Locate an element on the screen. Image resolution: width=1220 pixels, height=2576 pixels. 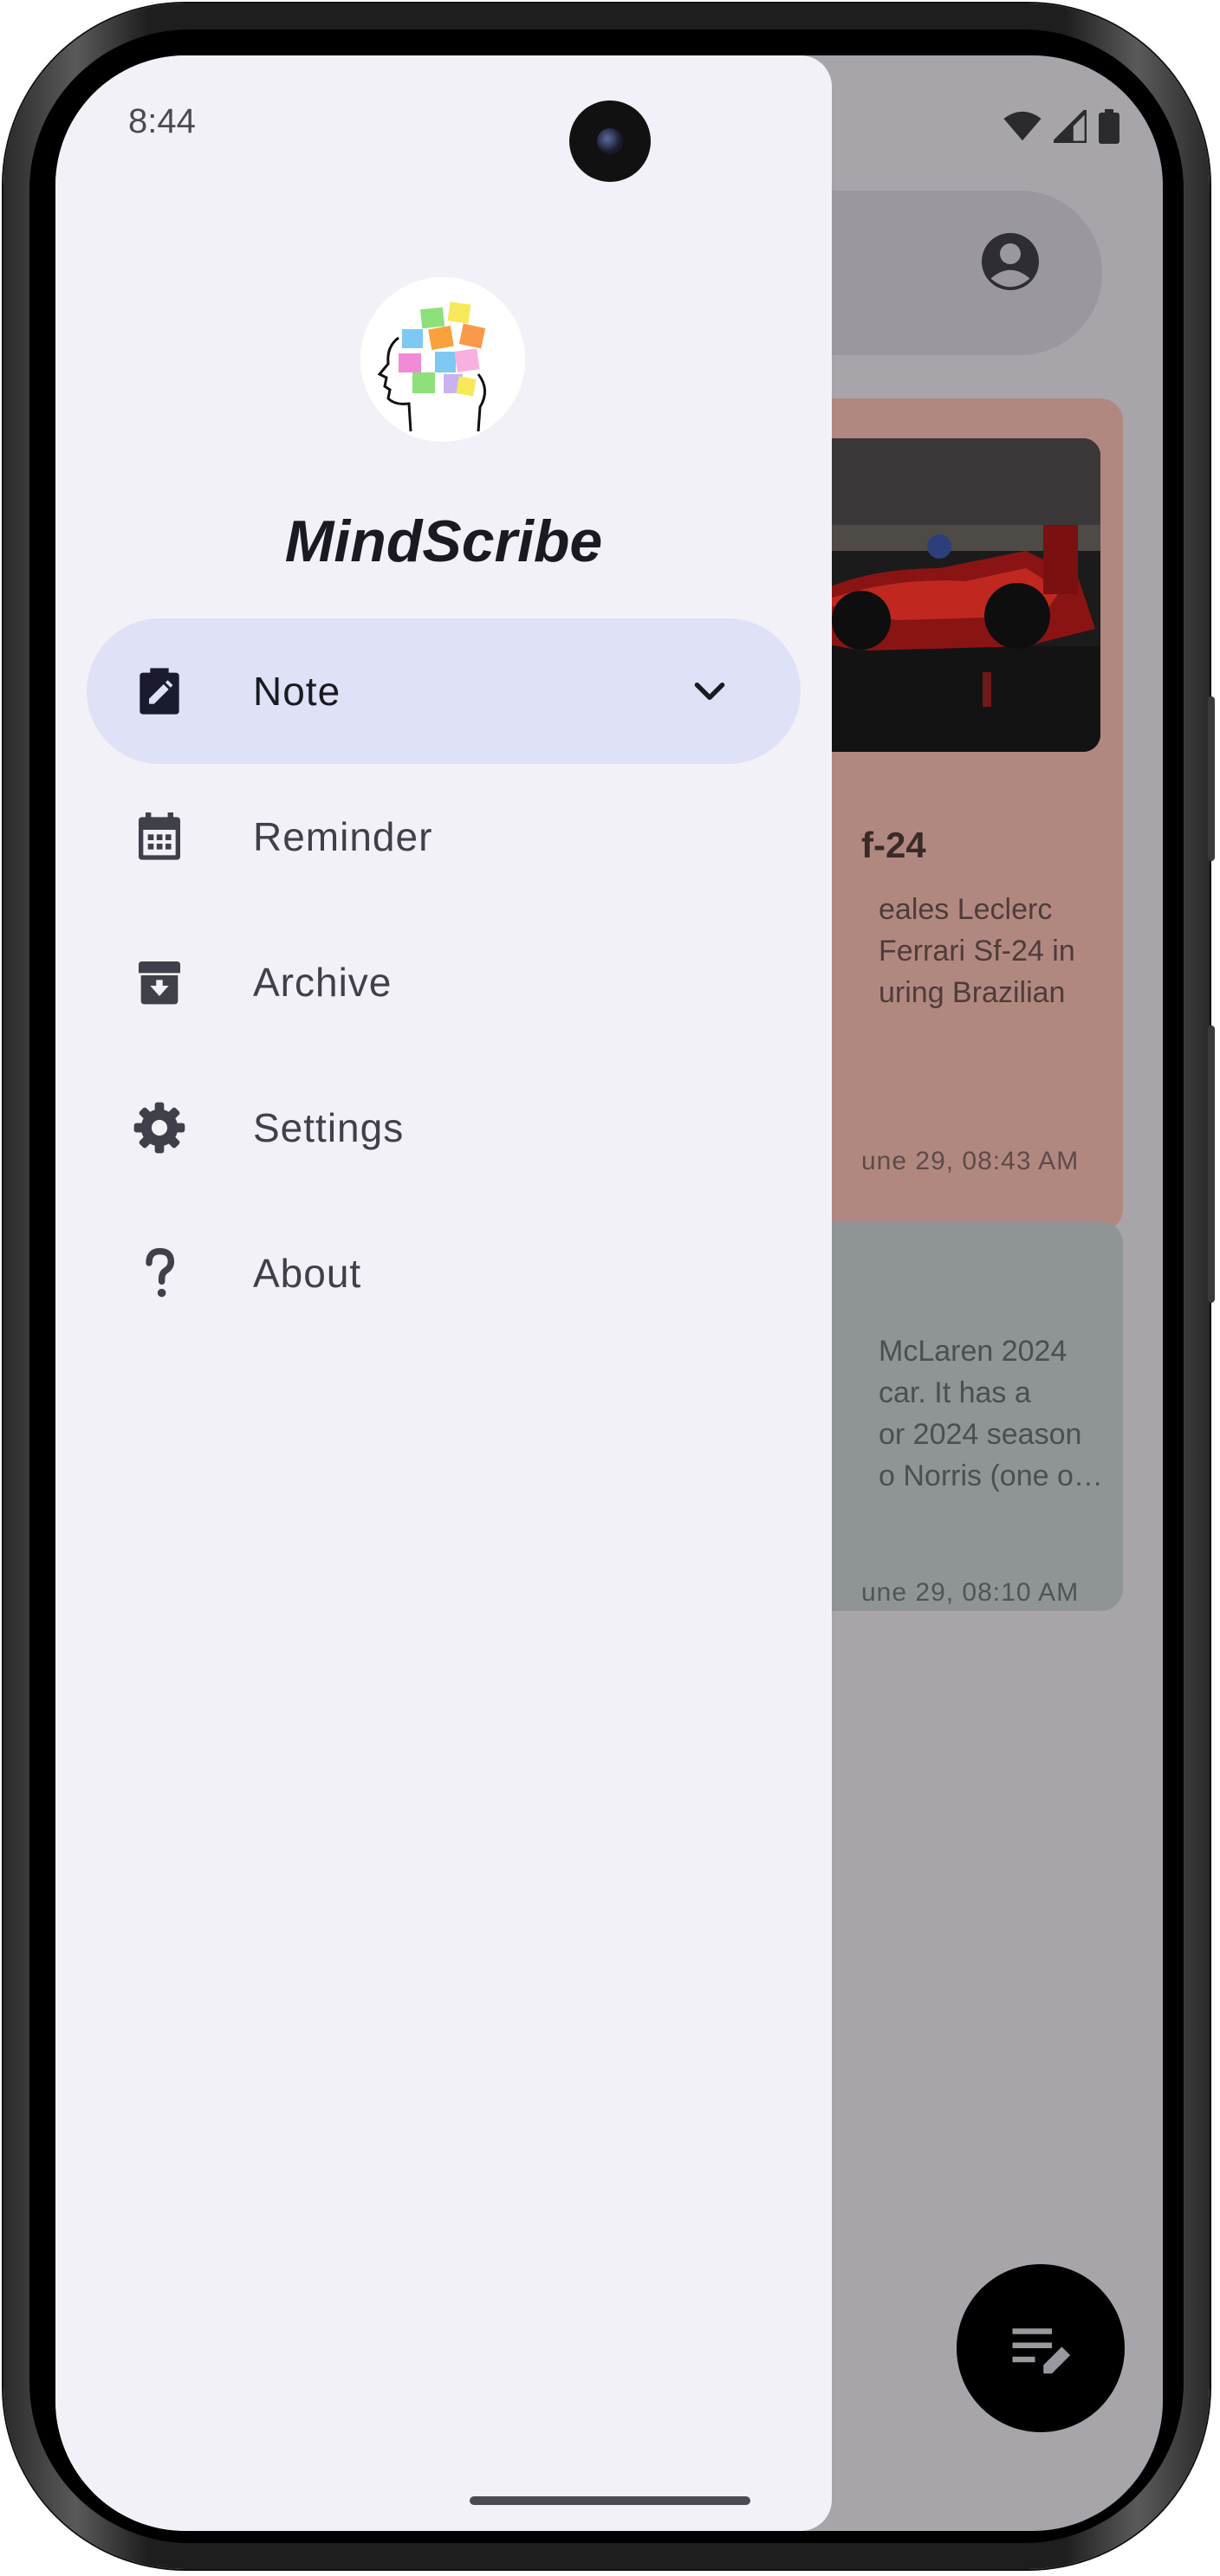
note-date: une 29, 08:43 AM is located at coordinates (970, 1161).